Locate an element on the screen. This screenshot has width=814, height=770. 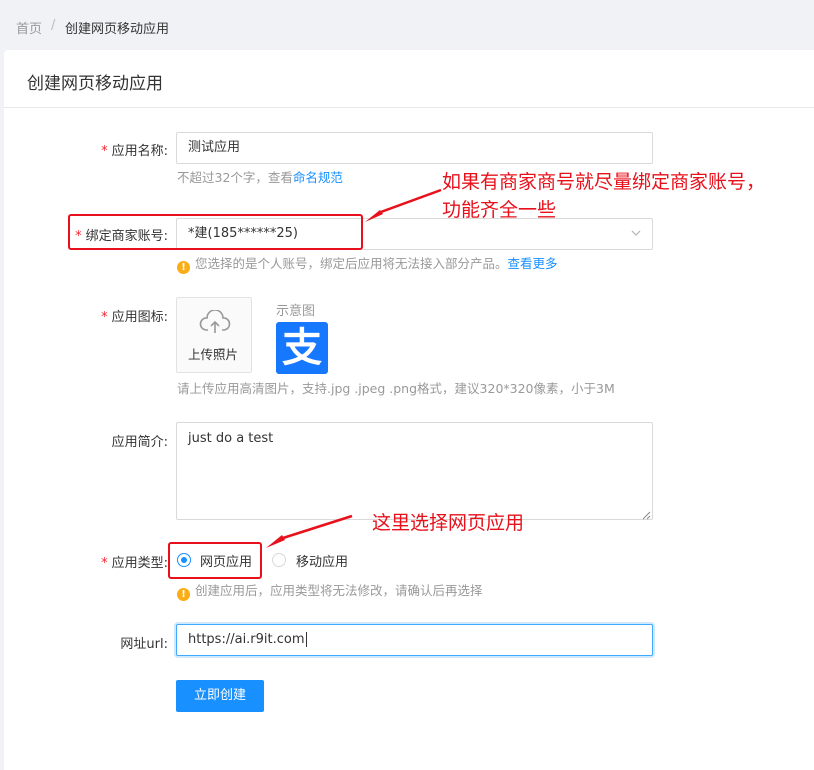
type-highlight-box is located at coordinates (215, 560).